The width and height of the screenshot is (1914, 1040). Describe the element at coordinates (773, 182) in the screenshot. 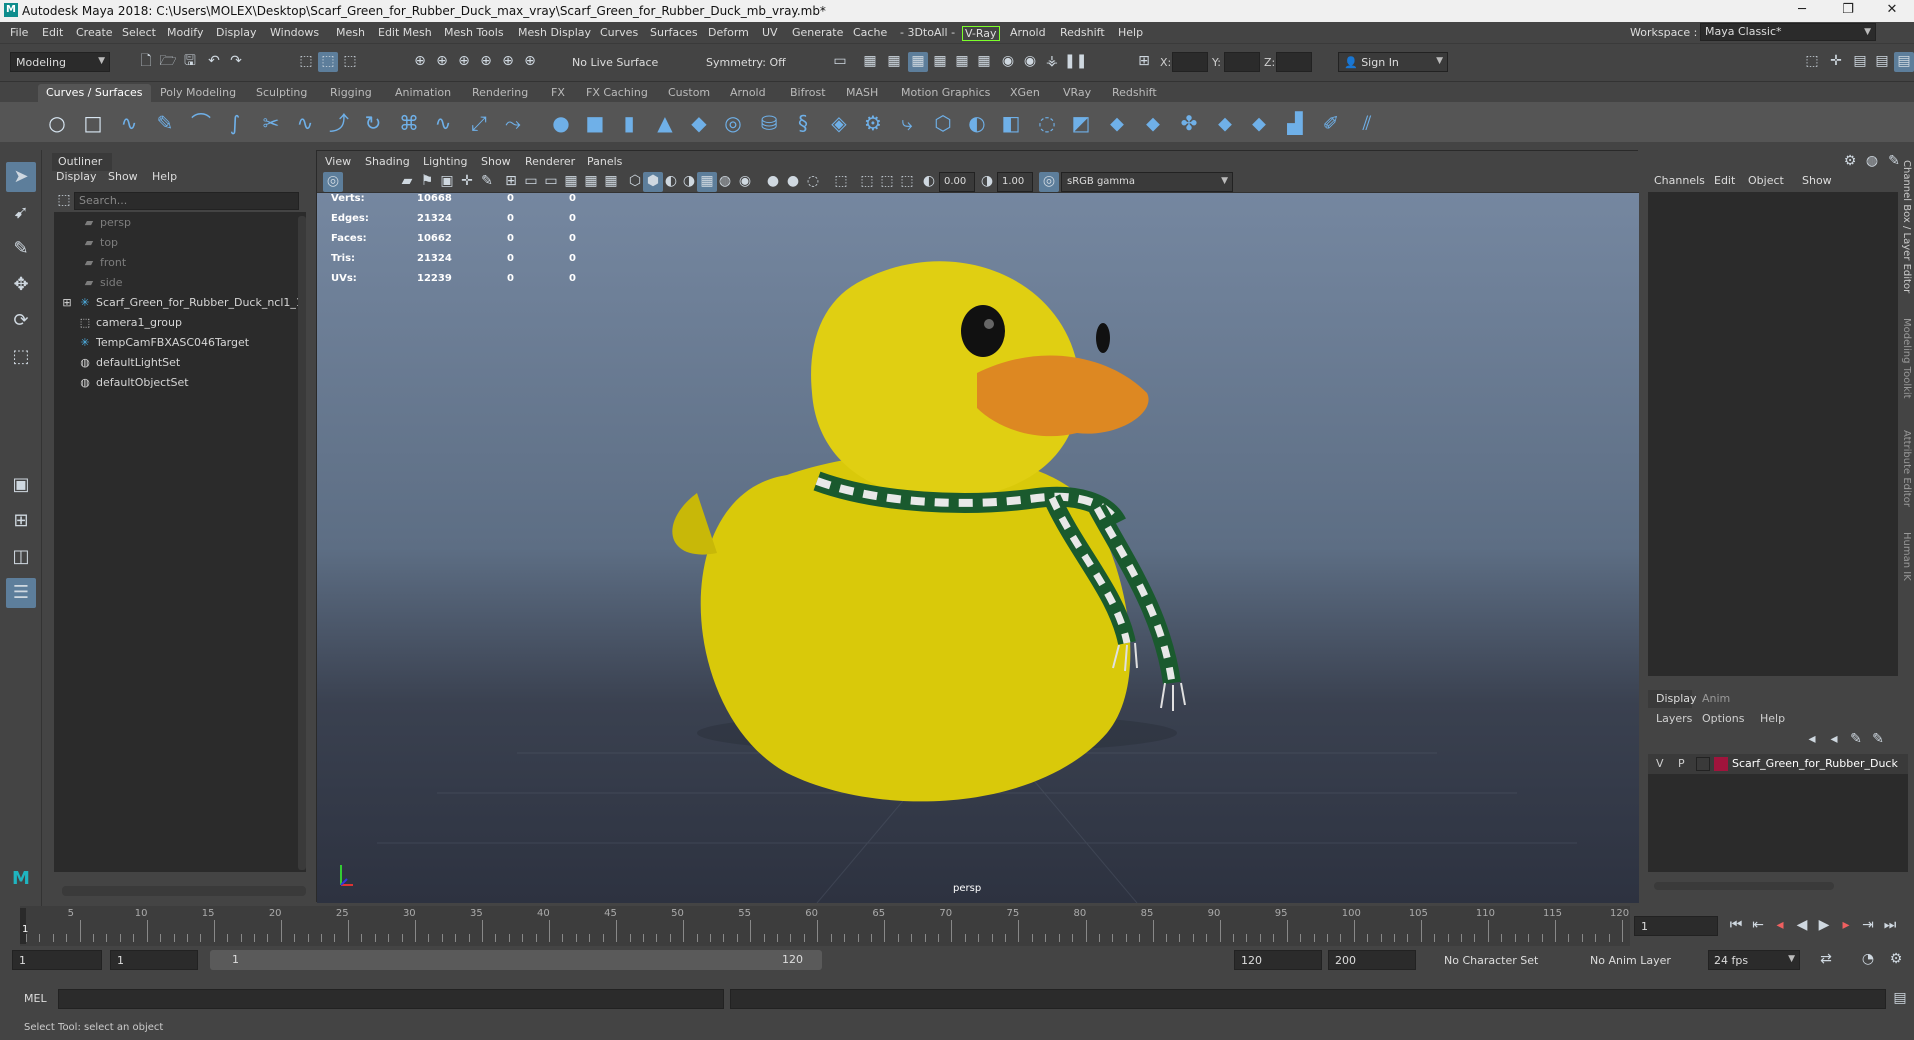

I see `motion-blur-icon: ●` at that location.